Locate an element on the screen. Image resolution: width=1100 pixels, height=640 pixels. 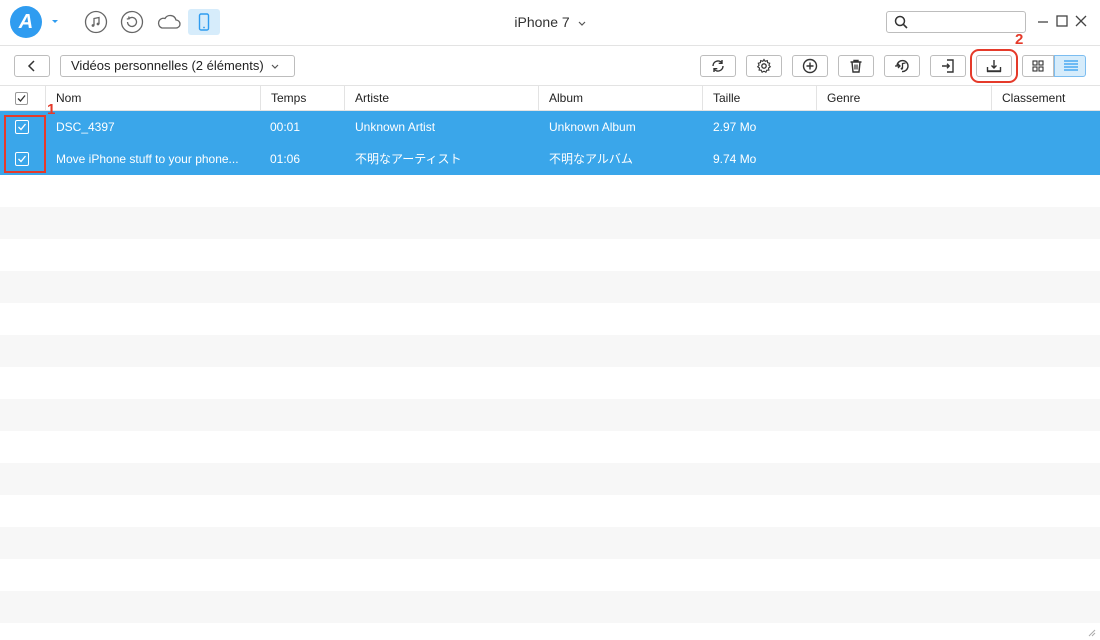
search-box is located at coordinates (956, 22).